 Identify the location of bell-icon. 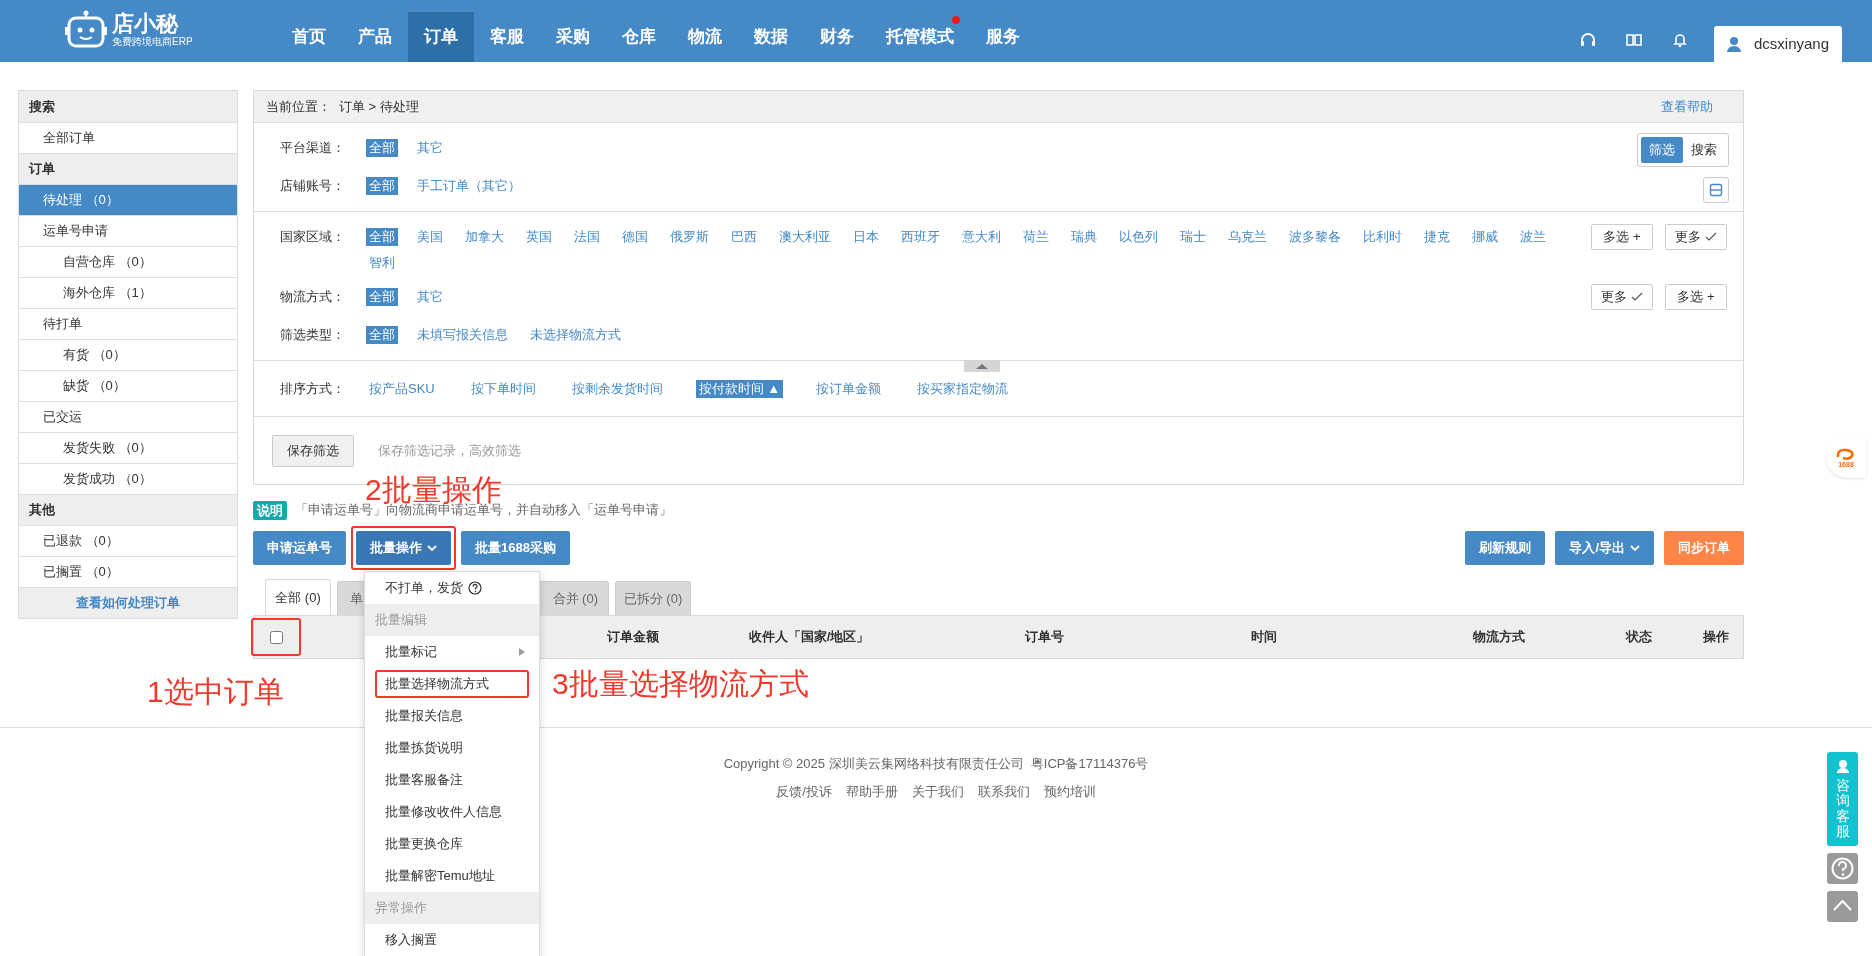
(1680, 40).